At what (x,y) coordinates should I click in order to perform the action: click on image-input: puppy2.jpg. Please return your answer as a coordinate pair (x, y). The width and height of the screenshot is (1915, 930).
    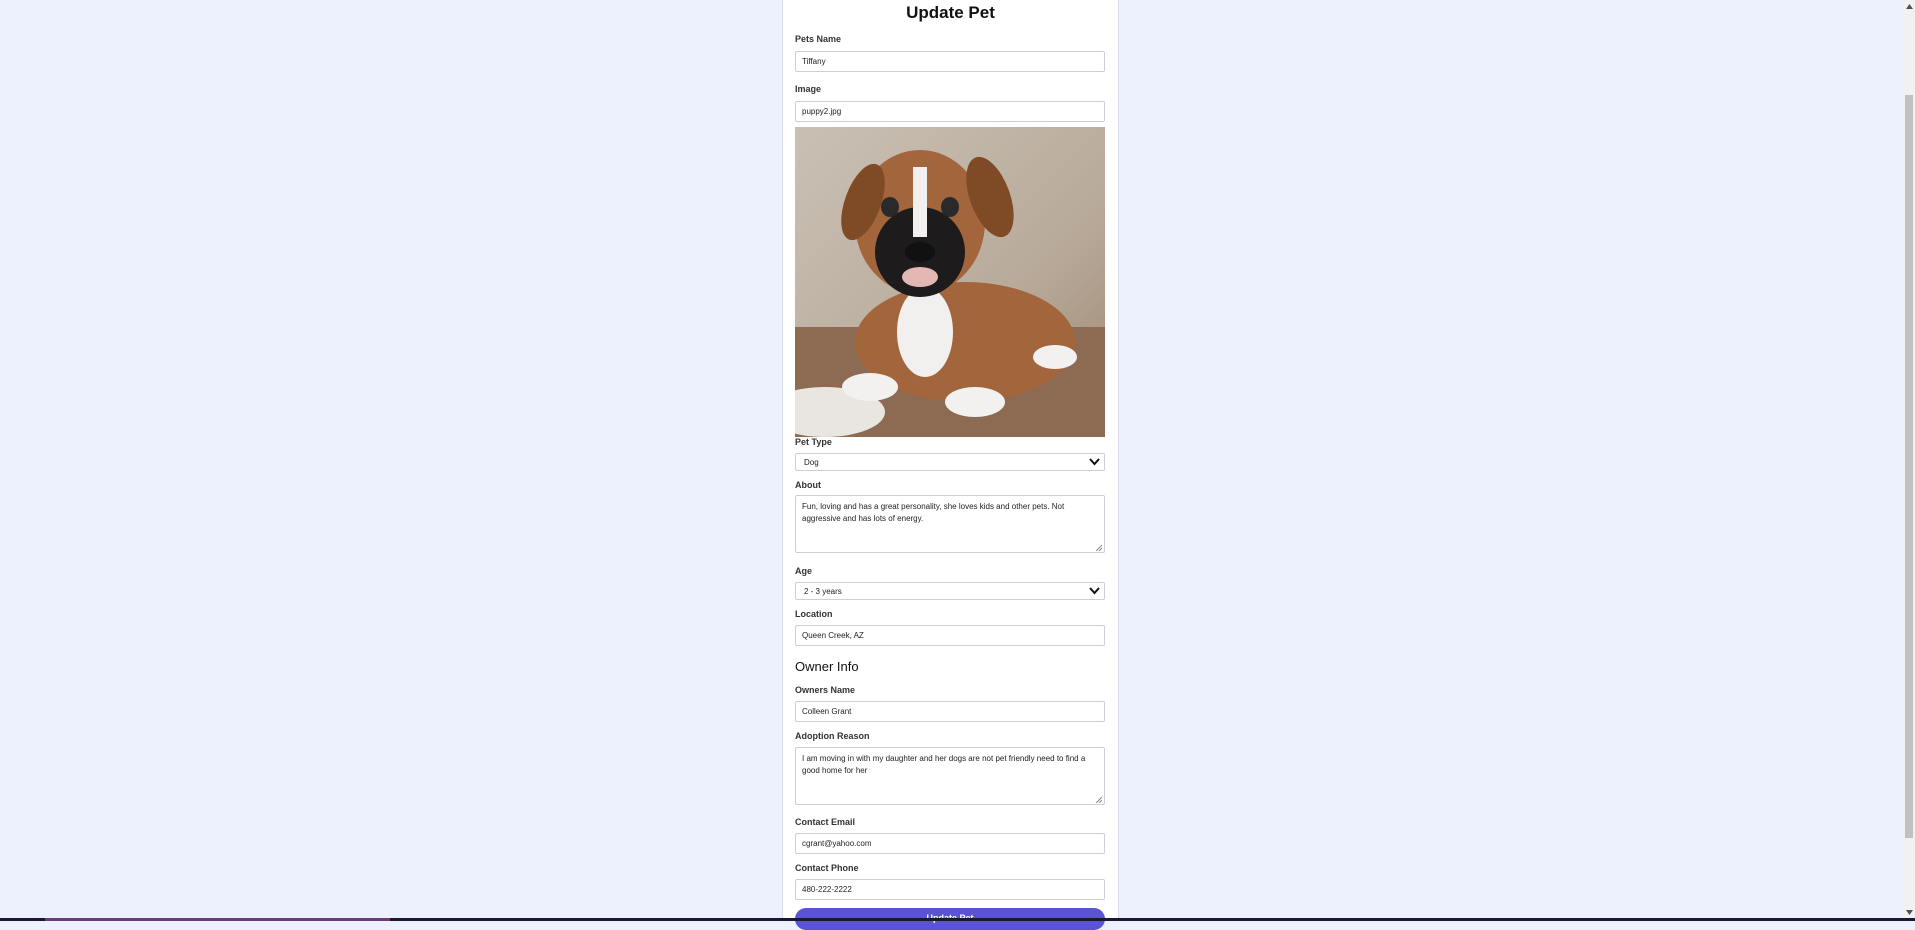
    Looking at the image, I should click on (950, 111).